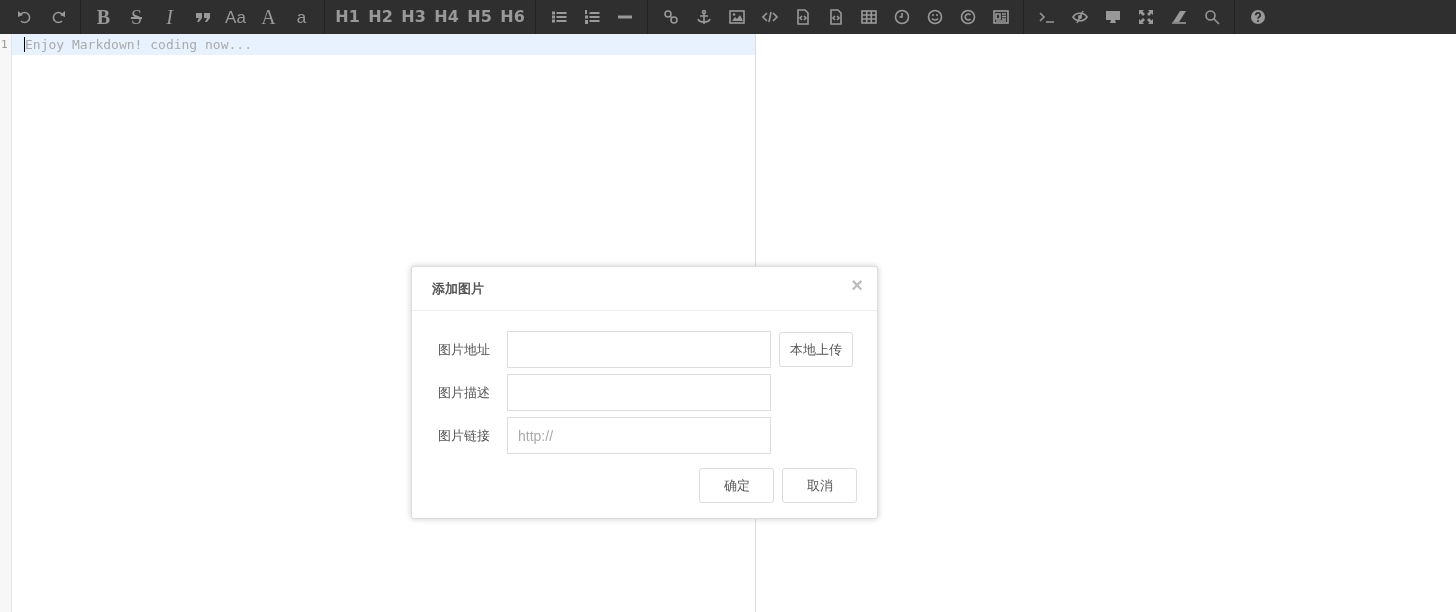  I want to click on numbered-list-icon, so click(591, 17).